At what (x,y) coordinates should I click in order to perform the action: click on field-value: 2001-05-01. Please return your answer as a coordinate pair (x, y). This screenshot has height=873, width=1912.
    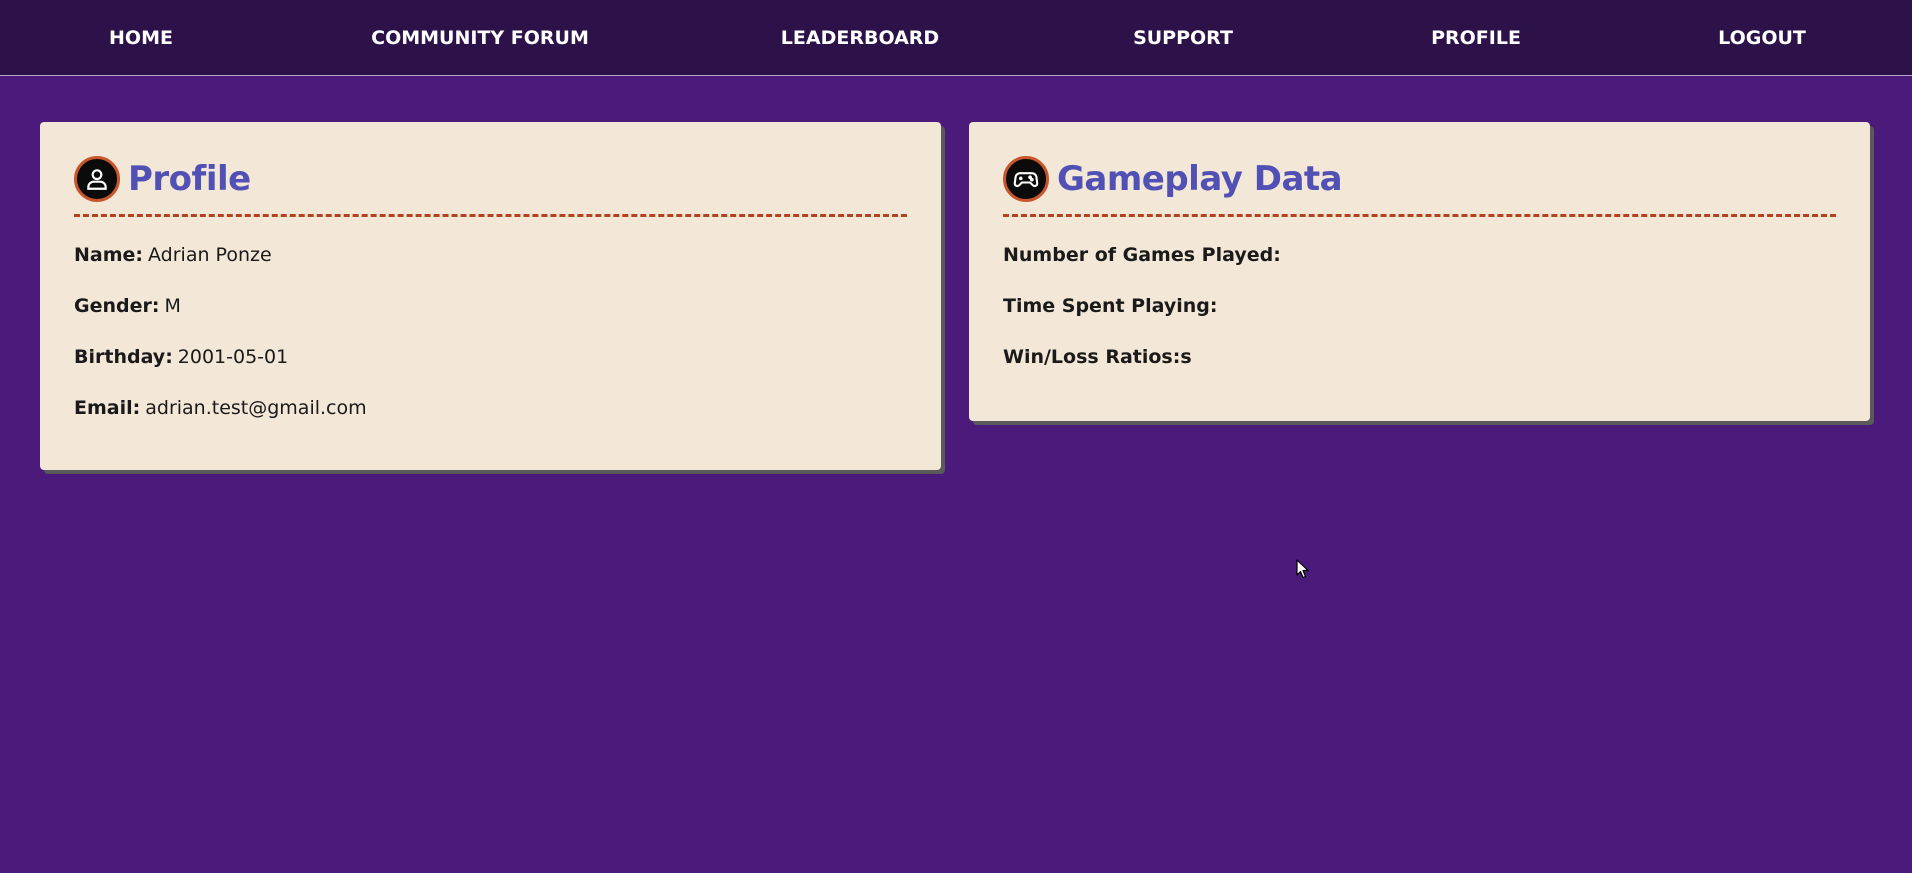
    Looking at the image, I should click on (233, 357).